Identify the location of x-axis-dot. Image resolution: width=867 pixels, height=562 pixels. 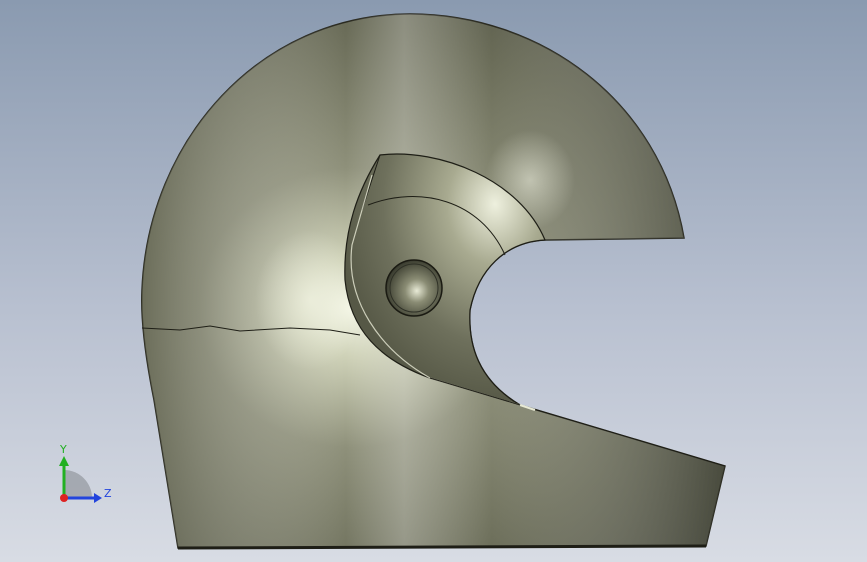
(64, 498).